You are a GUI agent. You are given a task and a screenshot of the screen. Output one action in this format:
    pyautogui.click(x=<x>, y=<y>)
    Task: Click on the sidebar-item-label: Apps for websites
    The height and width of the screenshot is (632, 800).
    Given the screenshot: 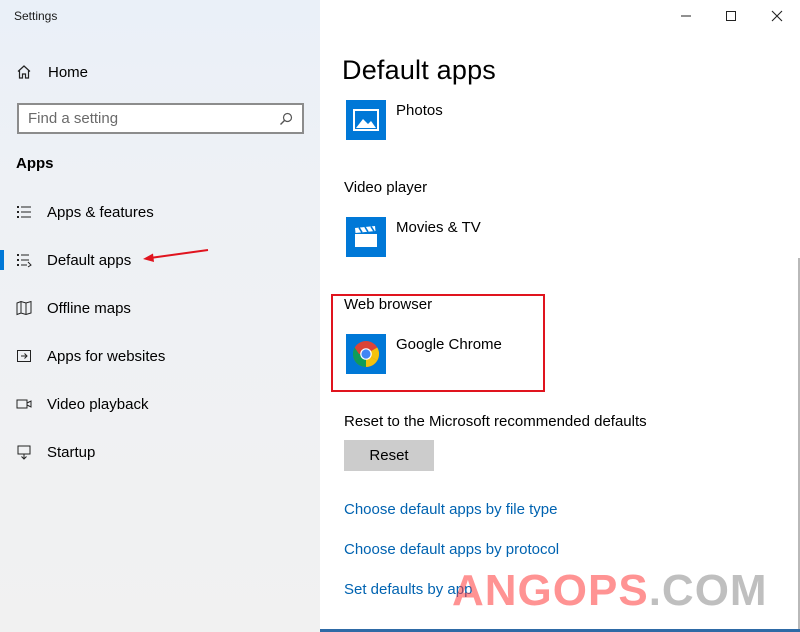 What is the action you would take?
    pyautogui.click(x=106, y=356)
    